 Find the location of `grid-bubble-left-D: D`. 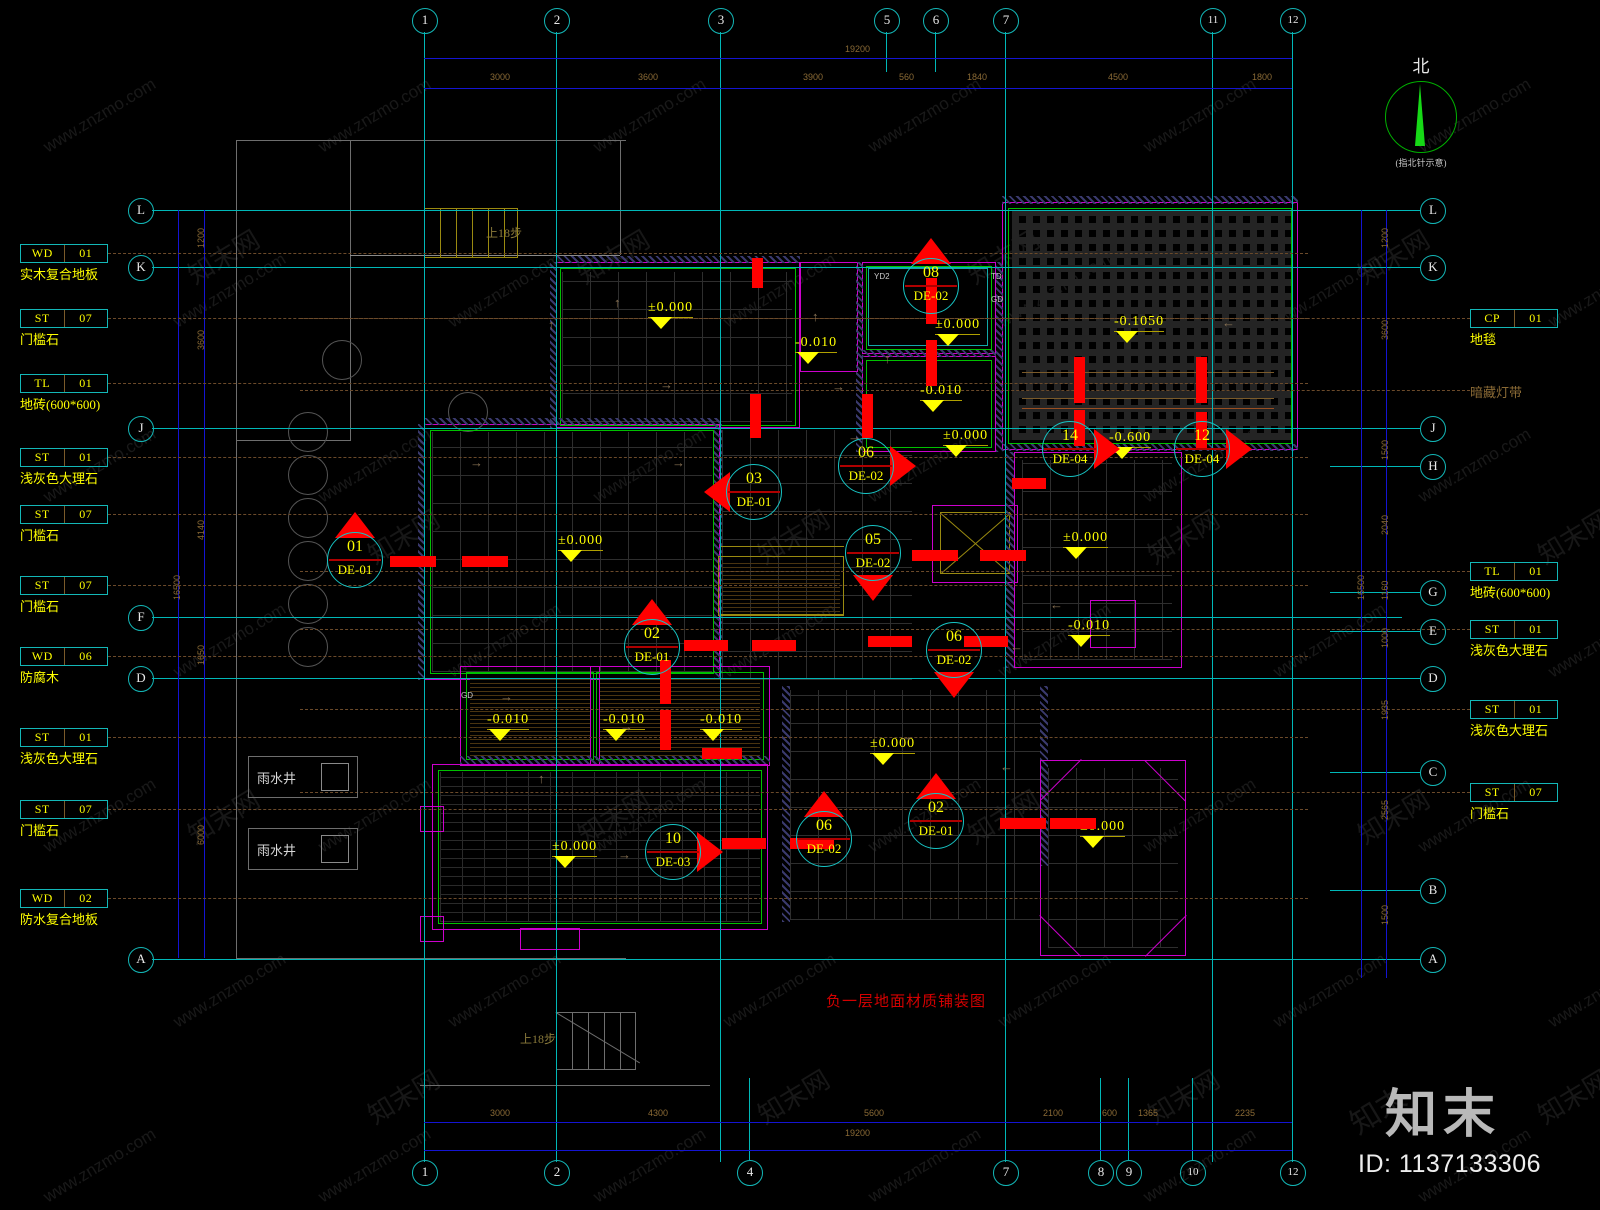

grid-bubble-left-D: D is located at coordinates (141, 679).